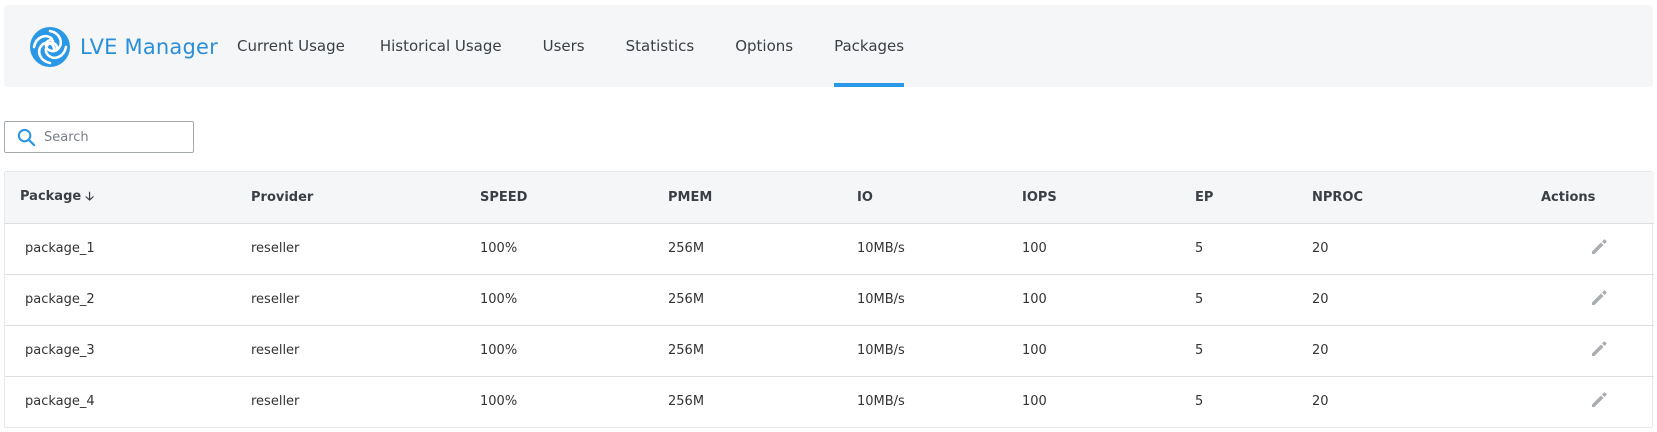 Image resolution: width=1657 pixels, height=432 pixels. What do you see at coordinates (1581, 198) in the screenshot?
I see `column-header-actions: Actions` at bounding box center [1581, 198].